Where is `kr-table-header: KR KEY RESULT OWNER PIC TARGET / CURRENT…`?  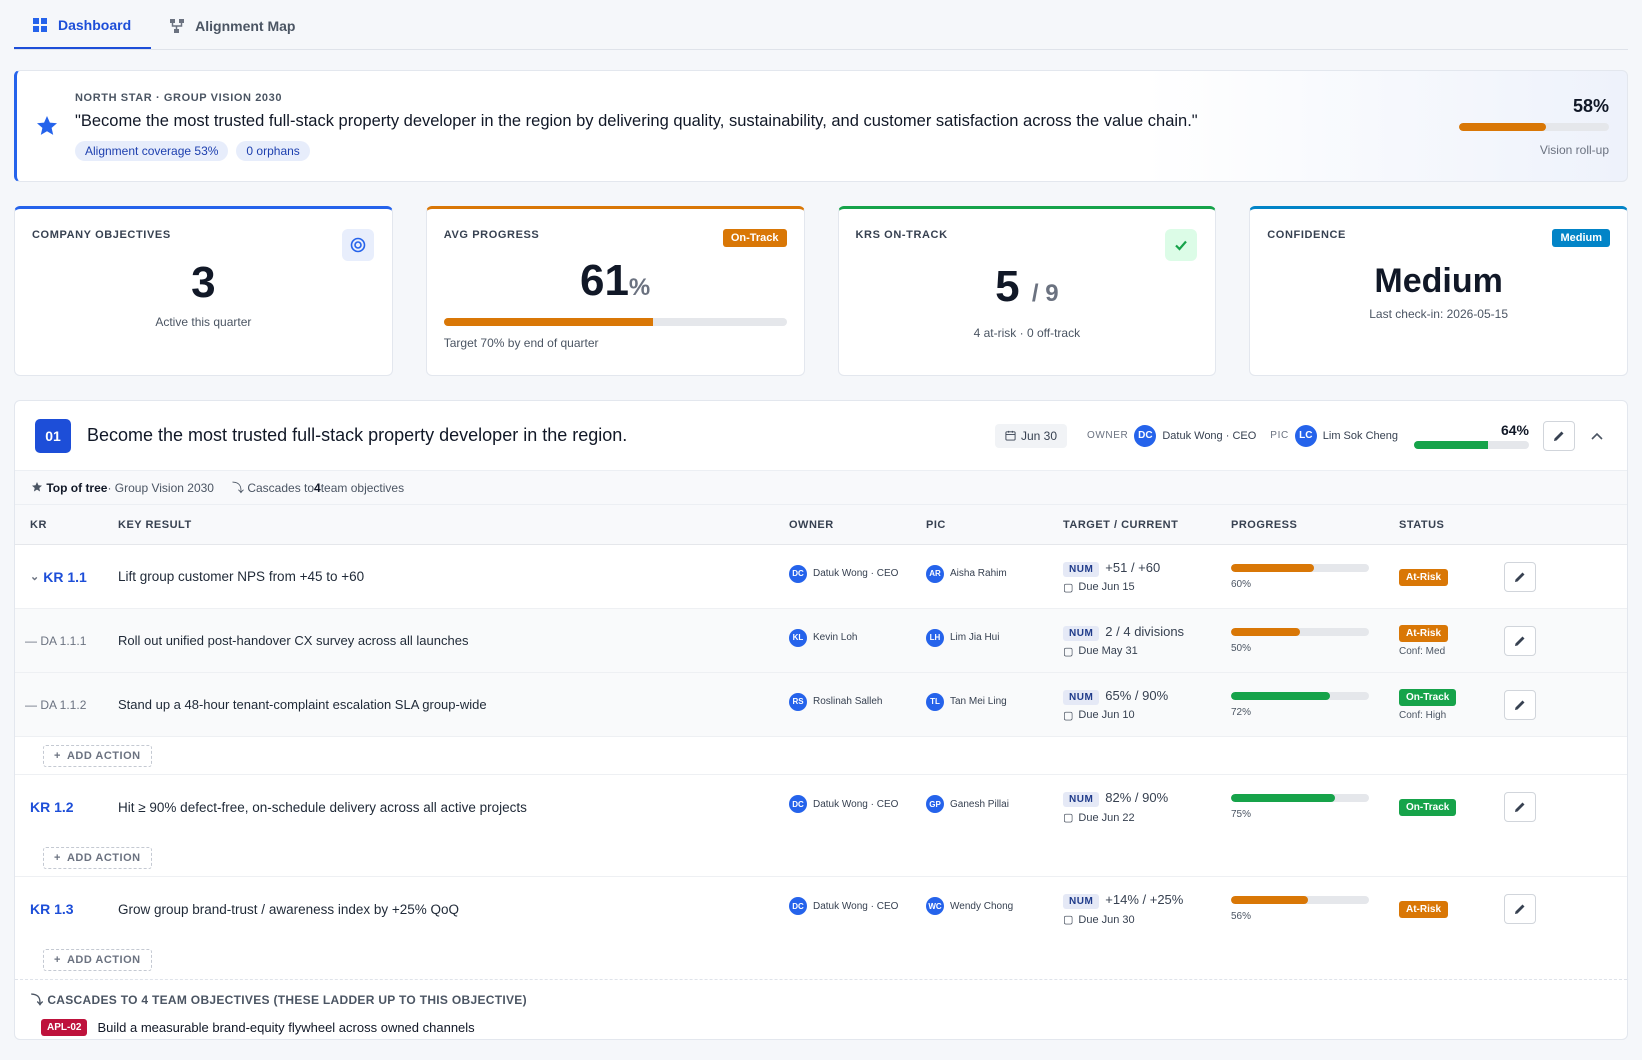
kr-table-header: KR KEY RESULT OWNER PIC TARGET / CURRENT… is located at coordinates (821, 525).